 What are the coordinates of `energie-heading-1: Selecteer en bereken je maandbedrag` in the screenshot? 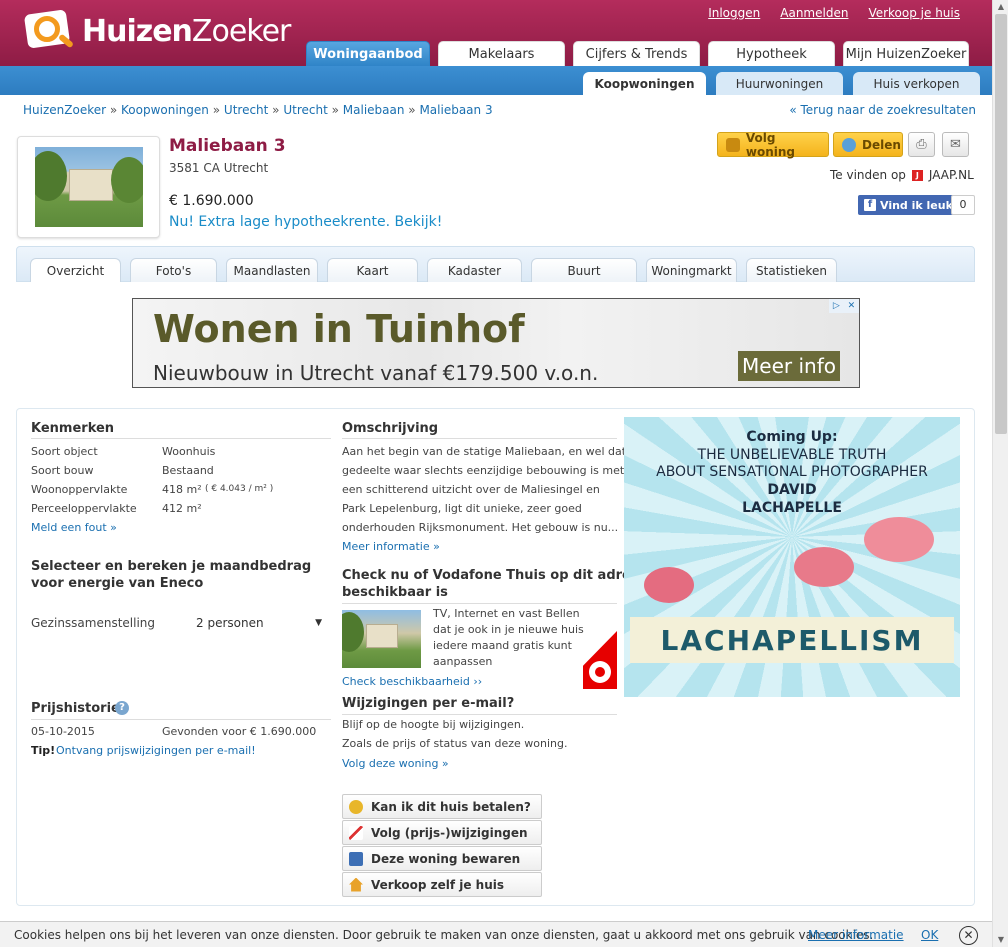 It's located at (171, 566).